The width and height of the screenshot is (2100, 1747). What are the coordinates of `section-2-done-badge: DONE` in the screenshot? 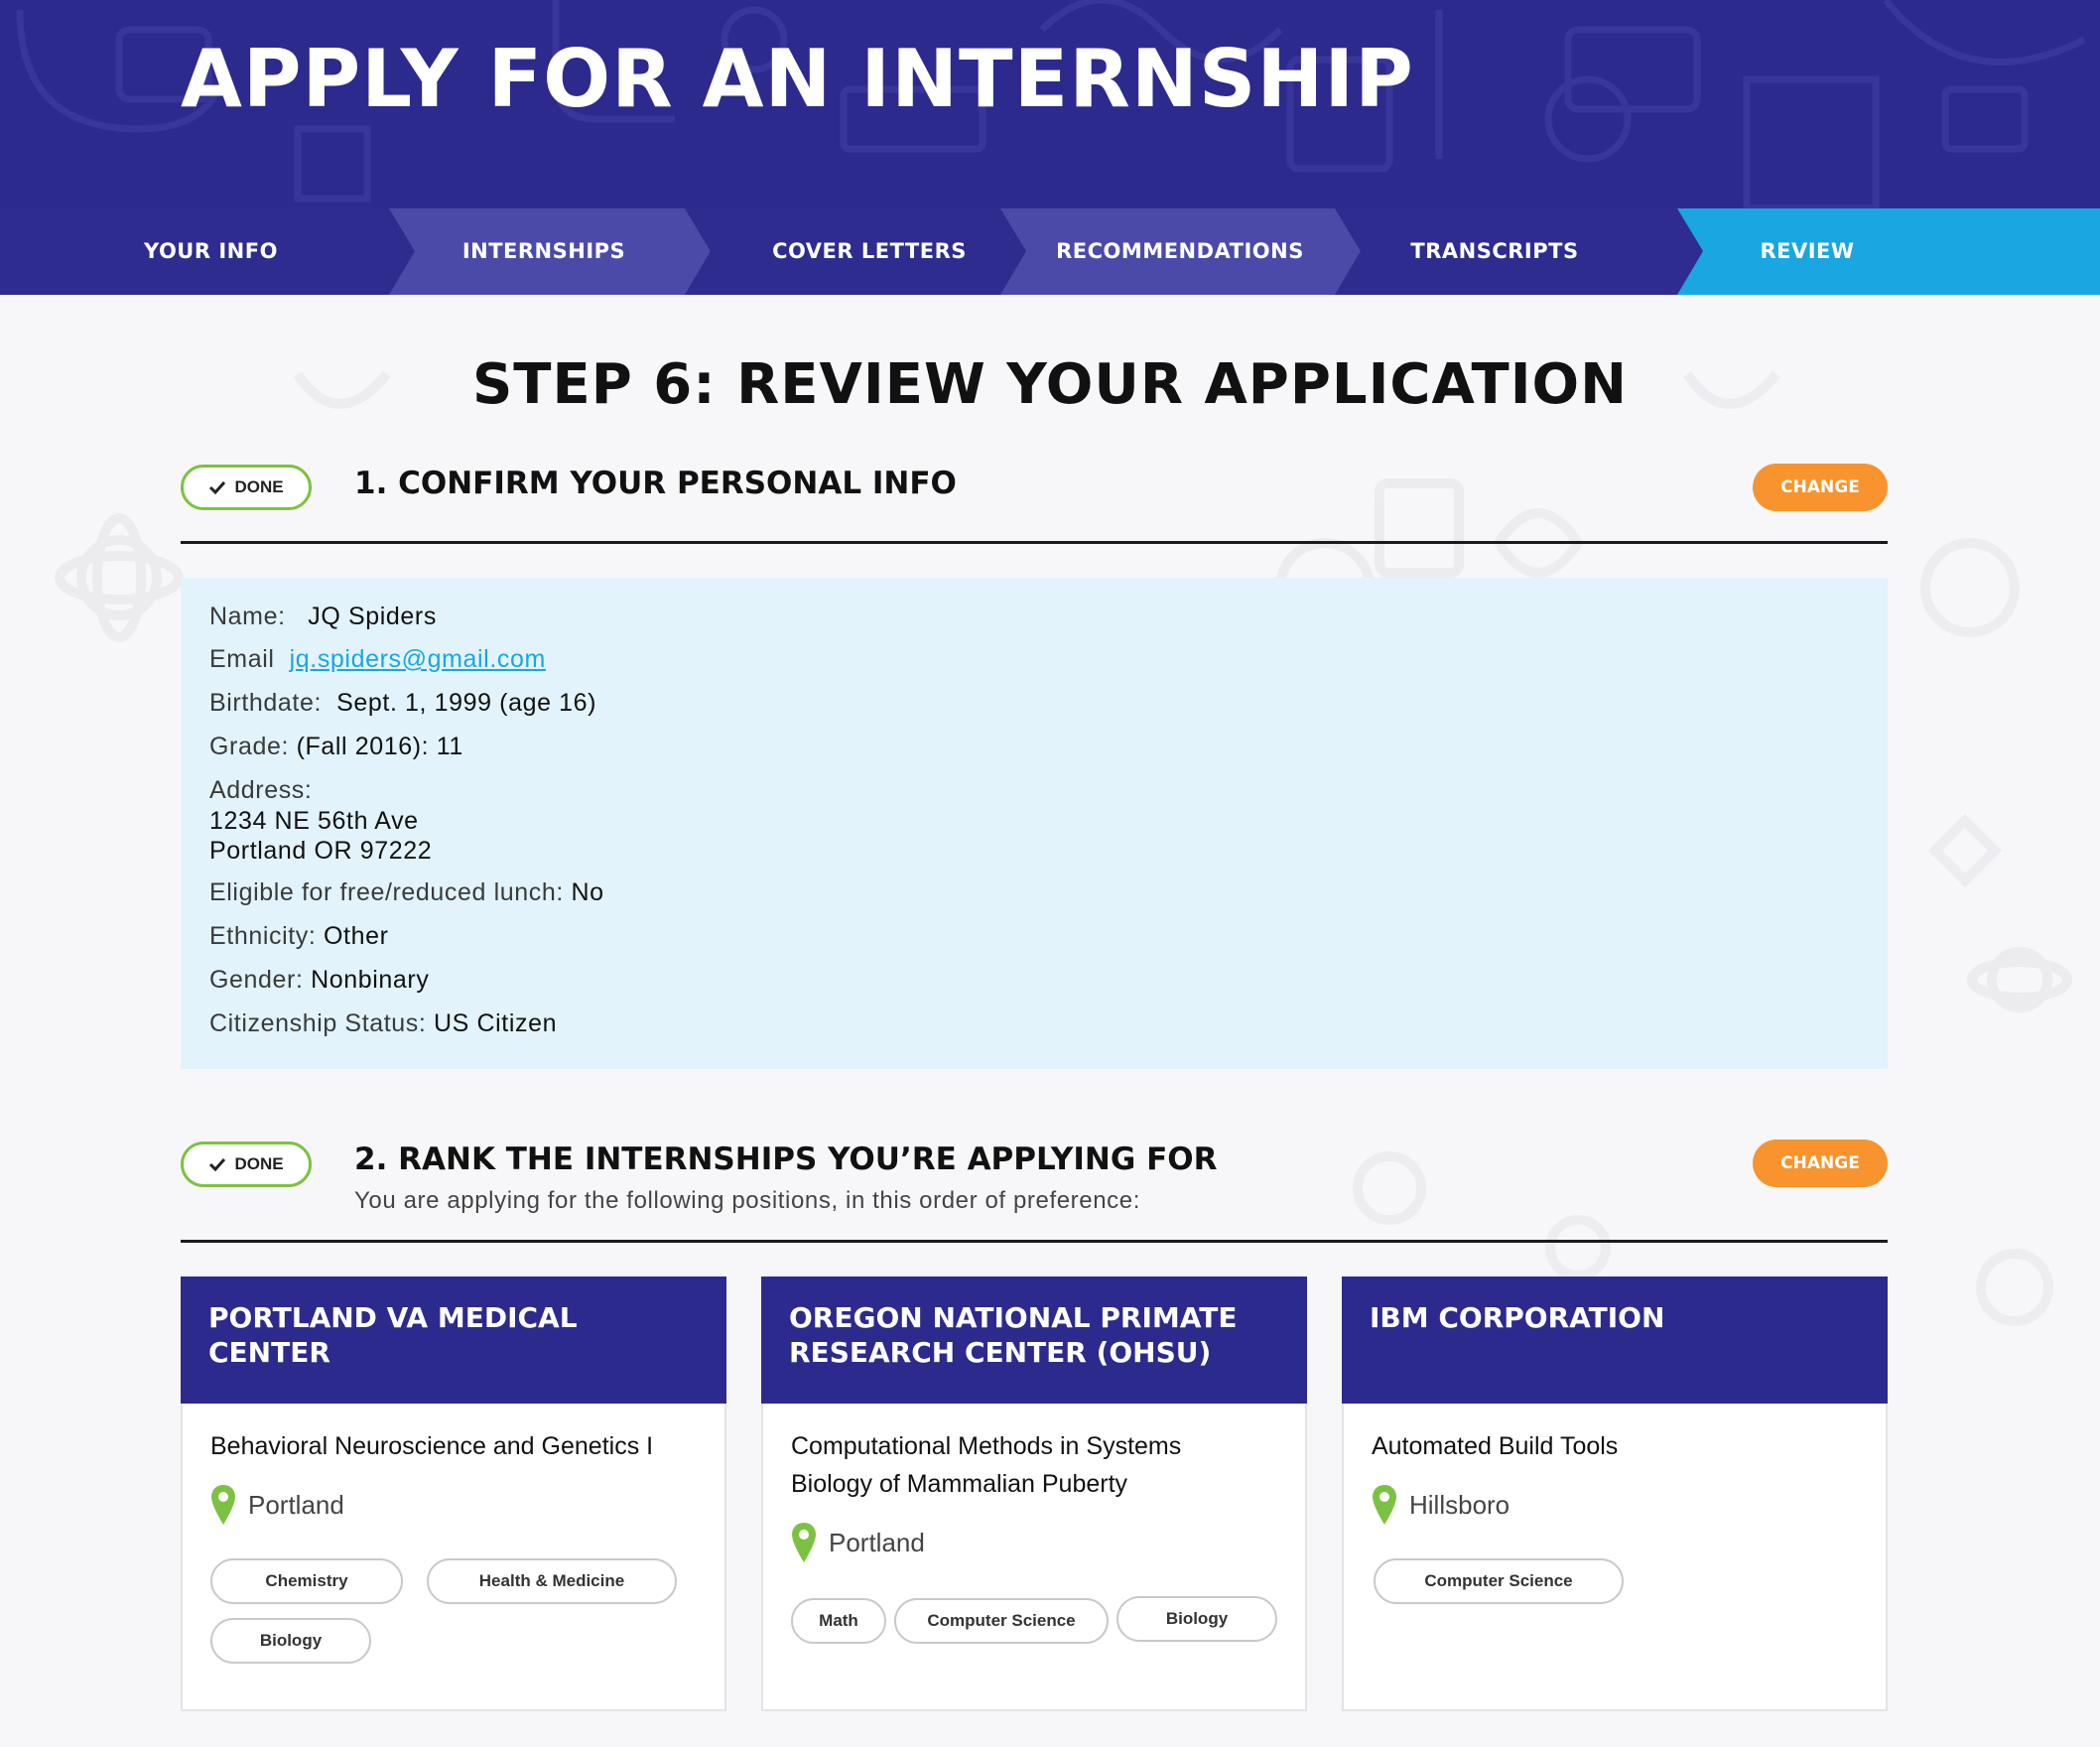 It's located at (247, 1164).